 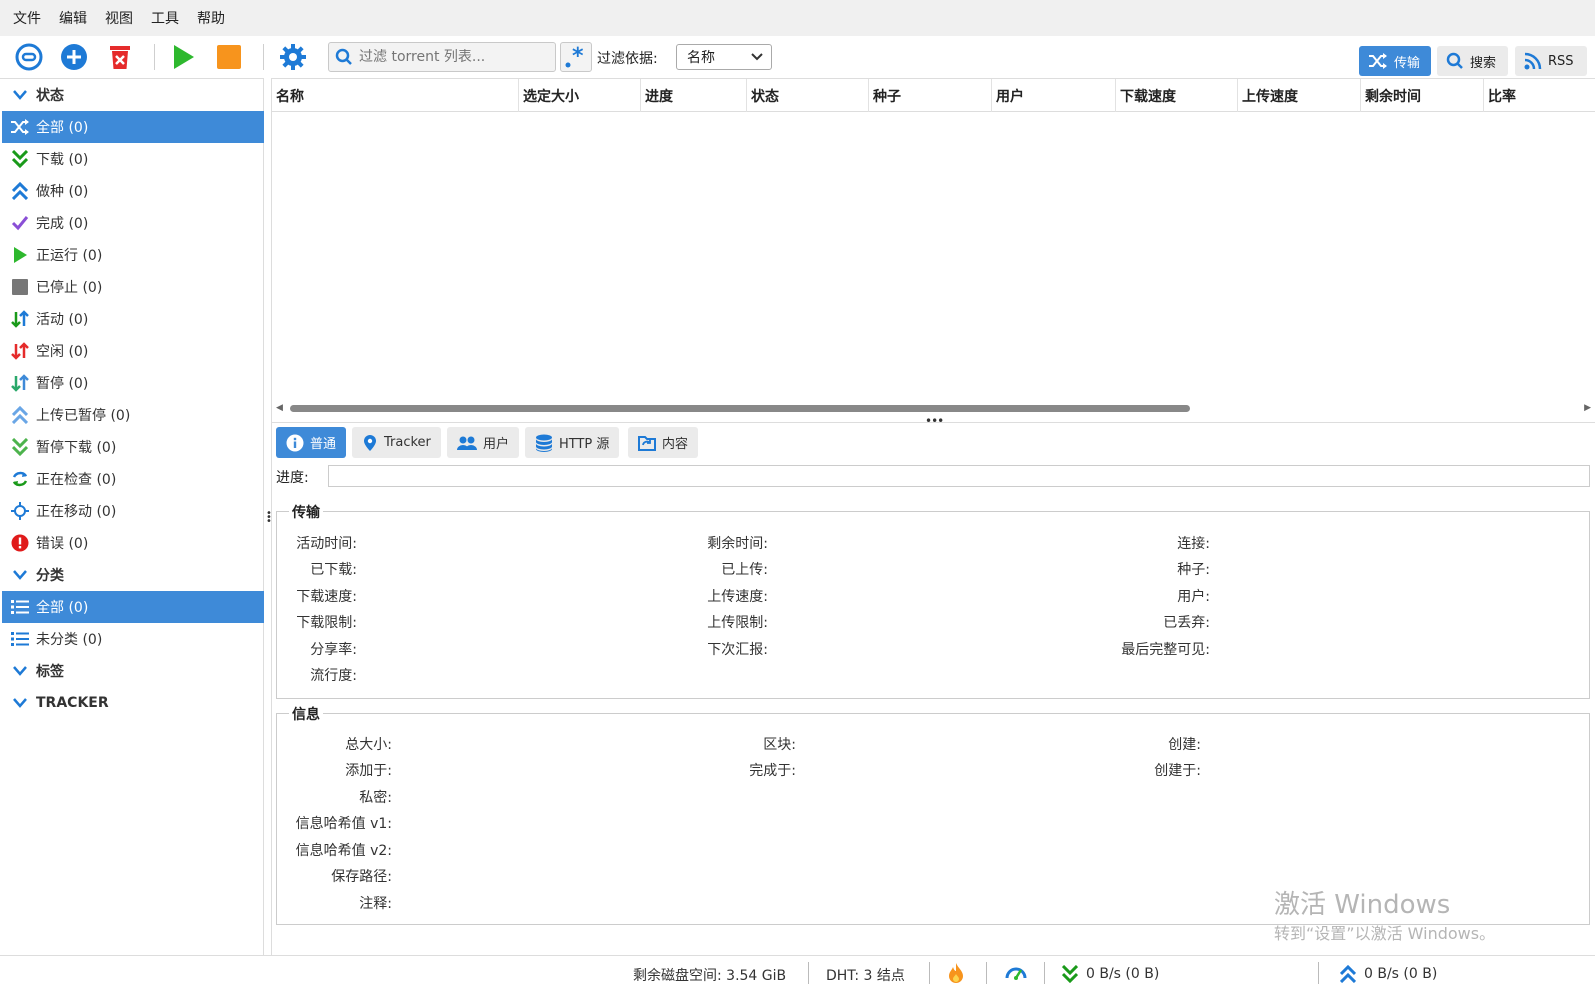 What do you see at coordinates (323, 444) in the screenshot?
I see `tab-general-label: 普通` at bounding box center [323, 444].